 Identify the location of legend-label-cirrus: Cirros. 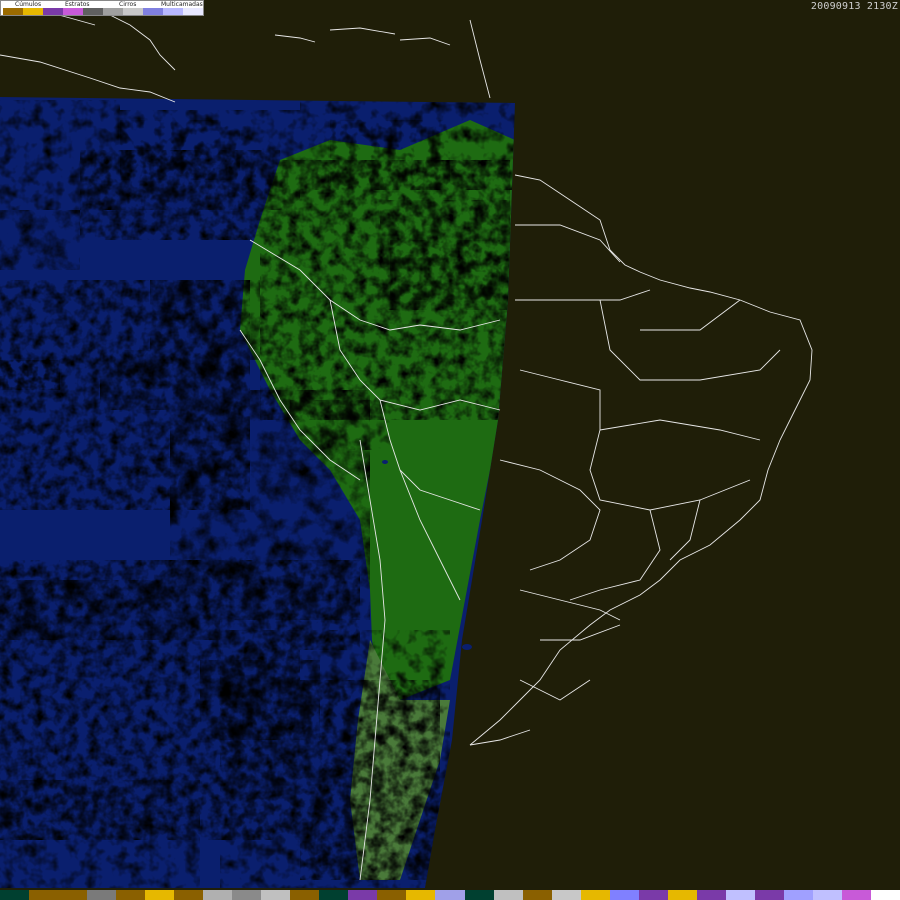
(128, 4).